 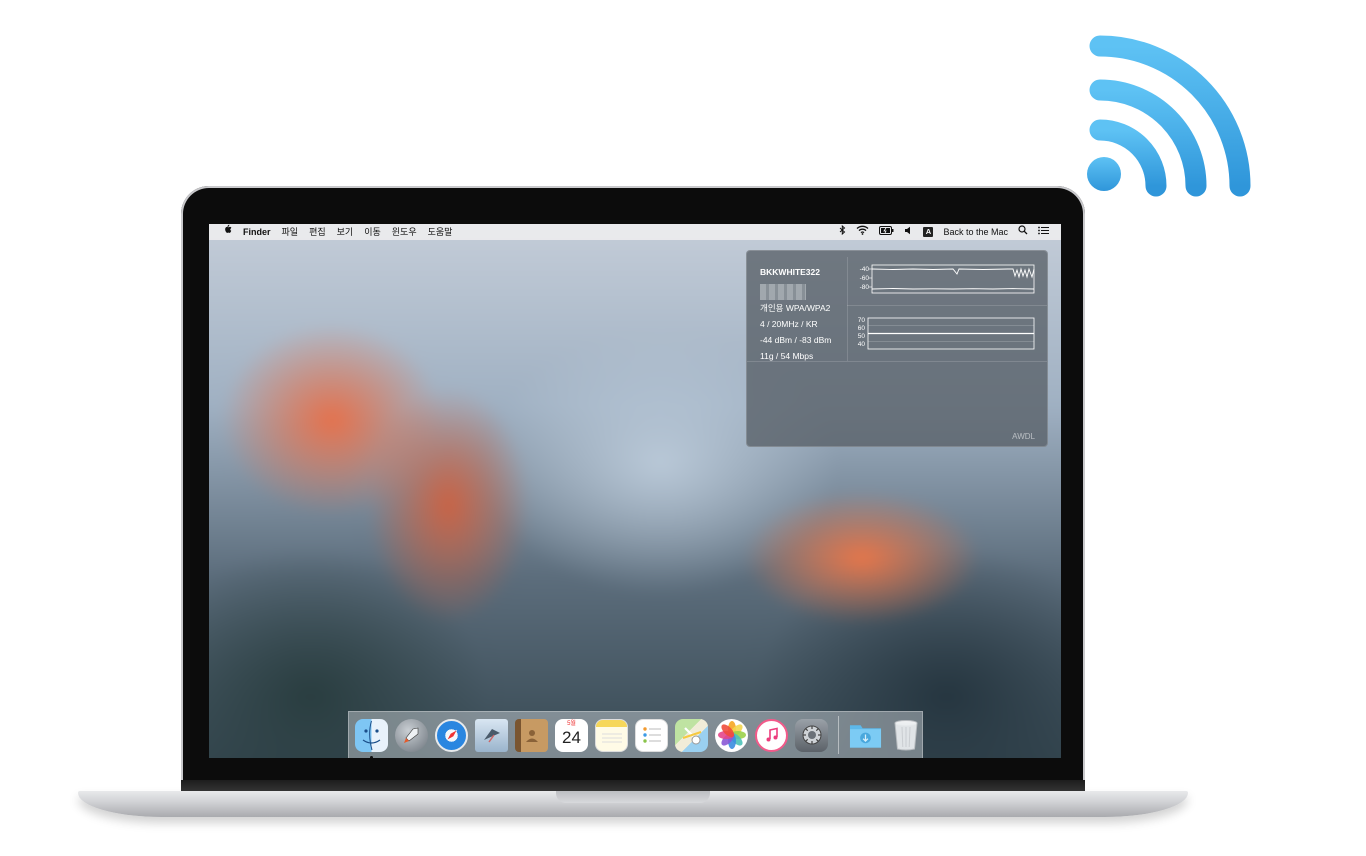 What do you see at coordinates (975, 232) in the screenshot?
I see `user-name: Back to the Mac` at bounding box center [975, 232].